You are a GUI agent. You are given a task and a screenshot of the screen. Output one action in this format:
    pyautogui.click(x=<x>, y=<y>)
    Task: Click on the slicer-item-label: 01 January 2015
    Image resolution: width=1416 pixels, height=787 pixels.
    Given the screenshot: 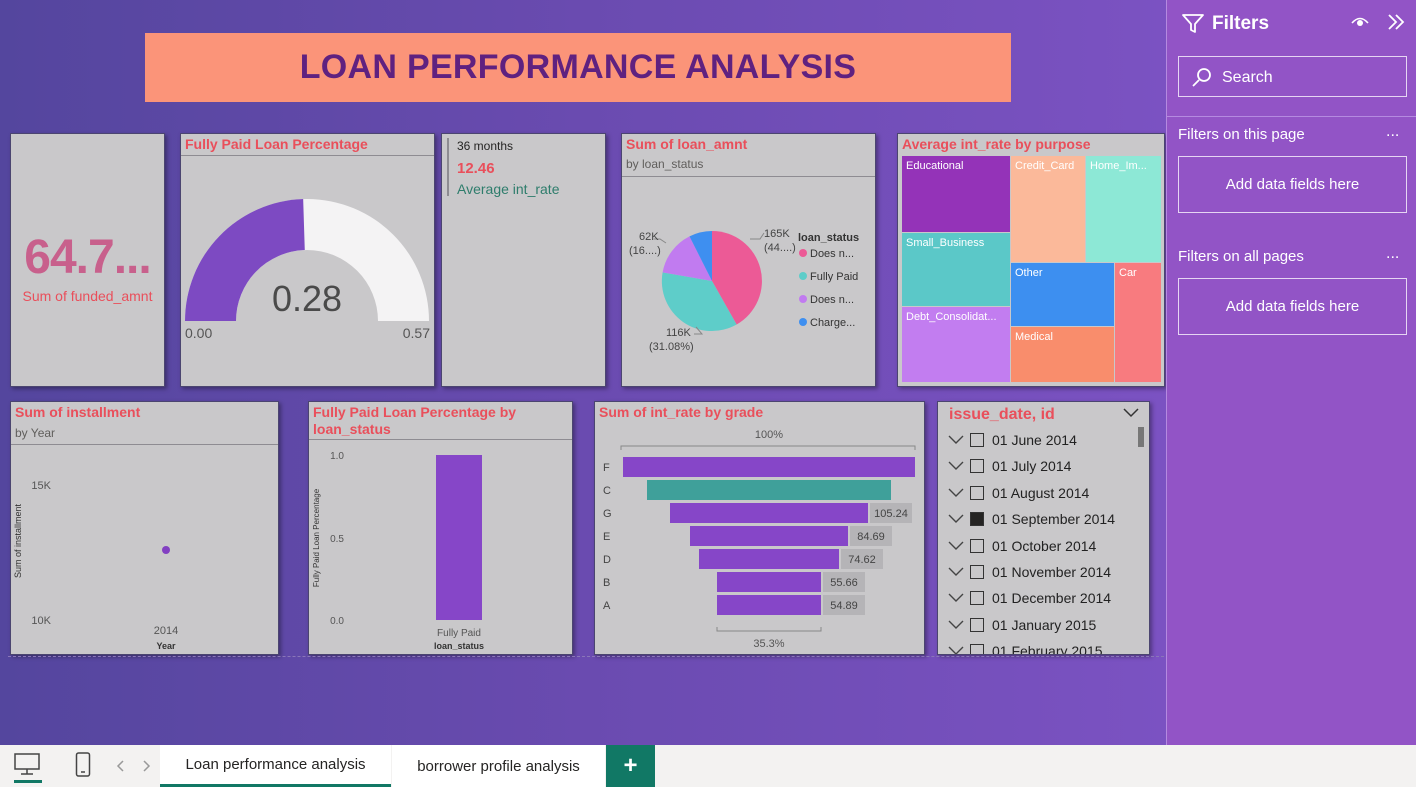 What is the action you would take?
    pyautogui.click(x=1044, y=624)
    